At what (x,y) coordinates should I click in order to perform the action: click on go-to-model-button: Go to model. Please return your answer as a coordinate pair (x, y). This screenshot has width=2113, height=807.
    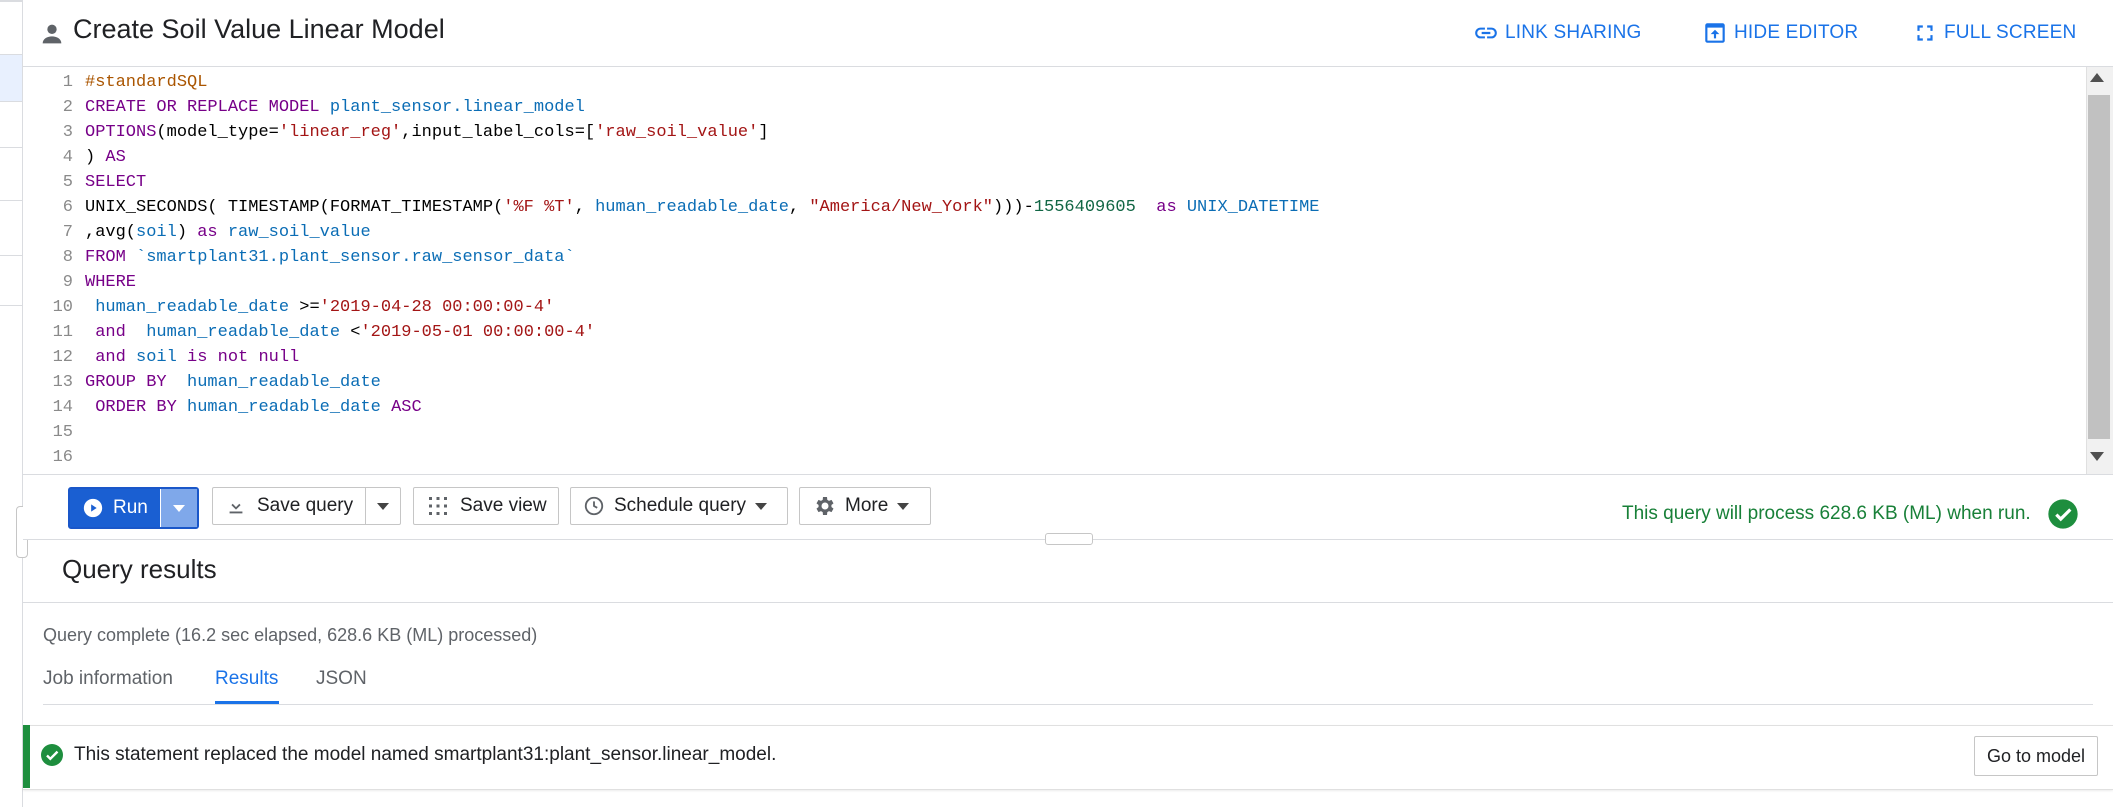
    Looking at the image, I should click on (2036, 756).